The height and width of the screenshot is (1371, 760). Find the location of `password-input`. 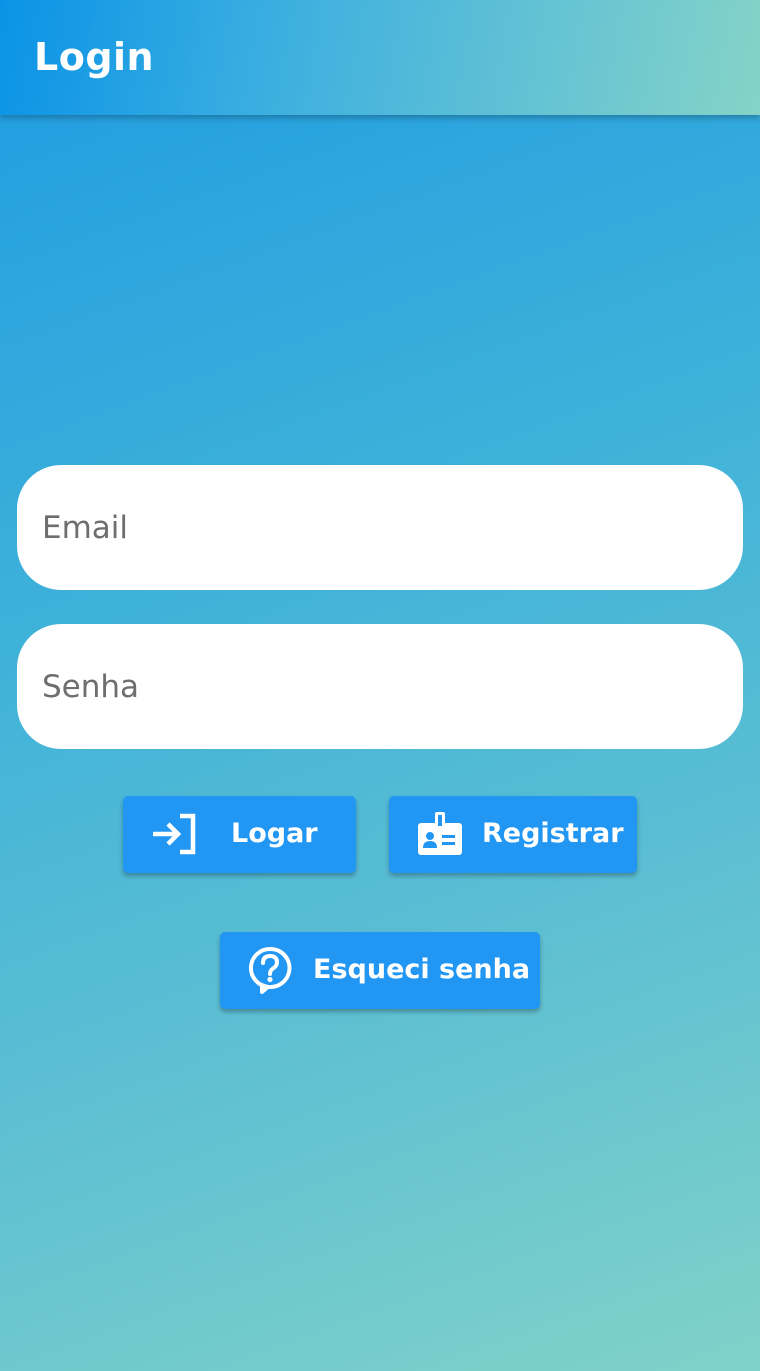

password-input is located at coordinates (382, 686).